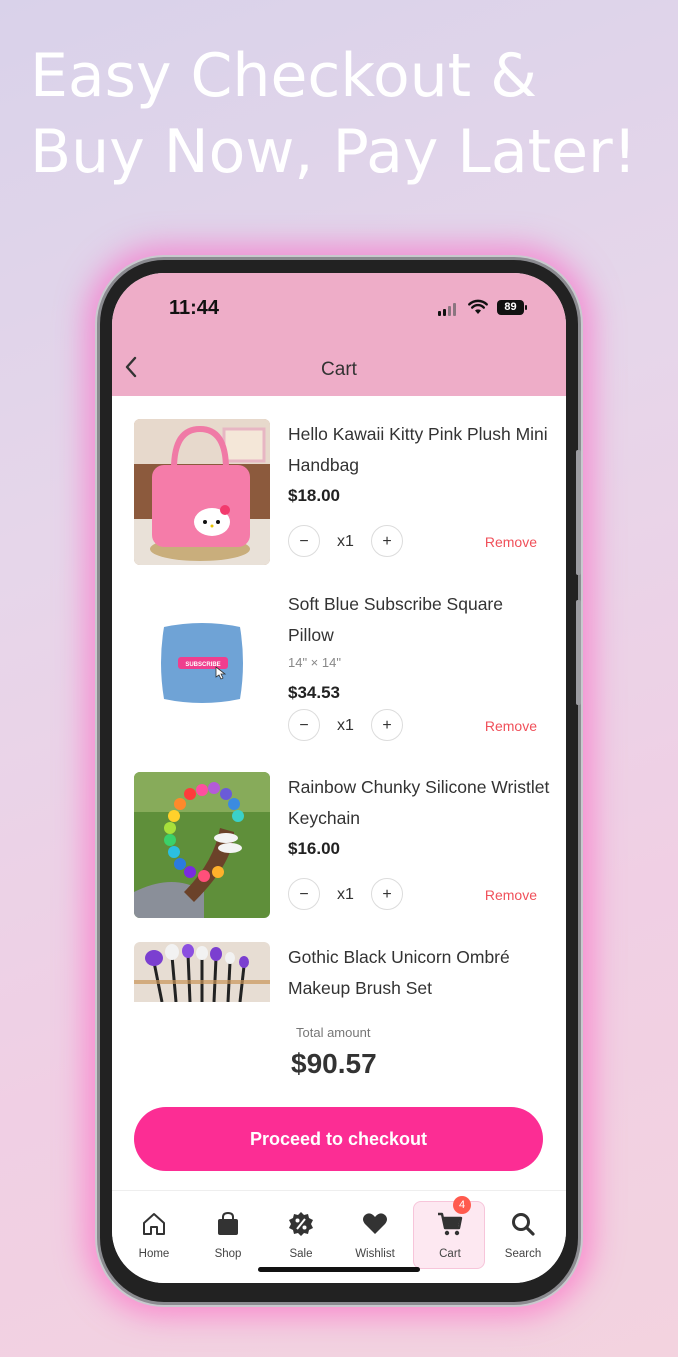  I want to click on tab-shop: Shop, so click(228, 1229).